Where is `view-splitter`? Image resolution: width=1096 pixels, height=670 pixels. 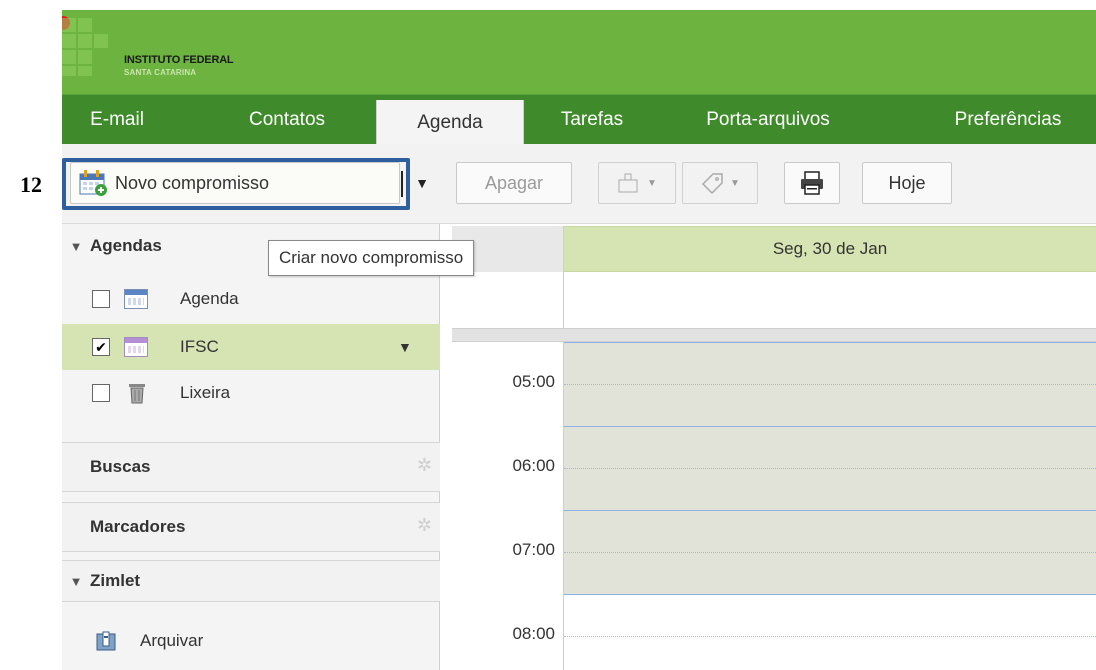 view-splitter is located at coordinates (774, 335).